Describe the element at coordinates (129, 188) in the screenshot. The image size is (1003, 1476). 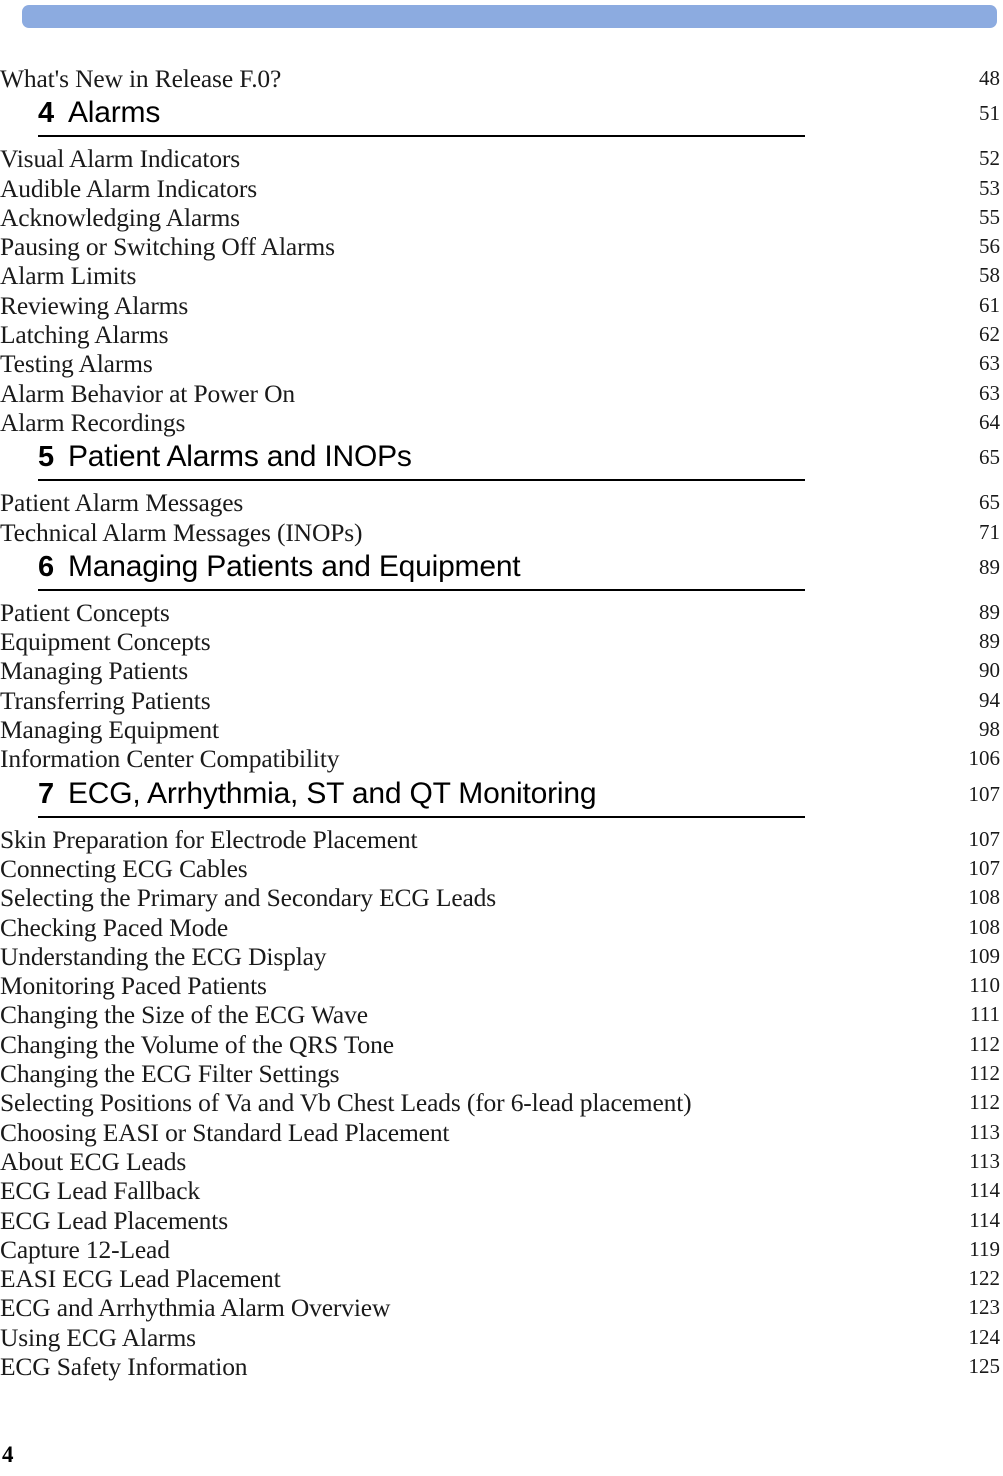
I see `toc-entry-label: Audible Alarm Indicators` at that location.